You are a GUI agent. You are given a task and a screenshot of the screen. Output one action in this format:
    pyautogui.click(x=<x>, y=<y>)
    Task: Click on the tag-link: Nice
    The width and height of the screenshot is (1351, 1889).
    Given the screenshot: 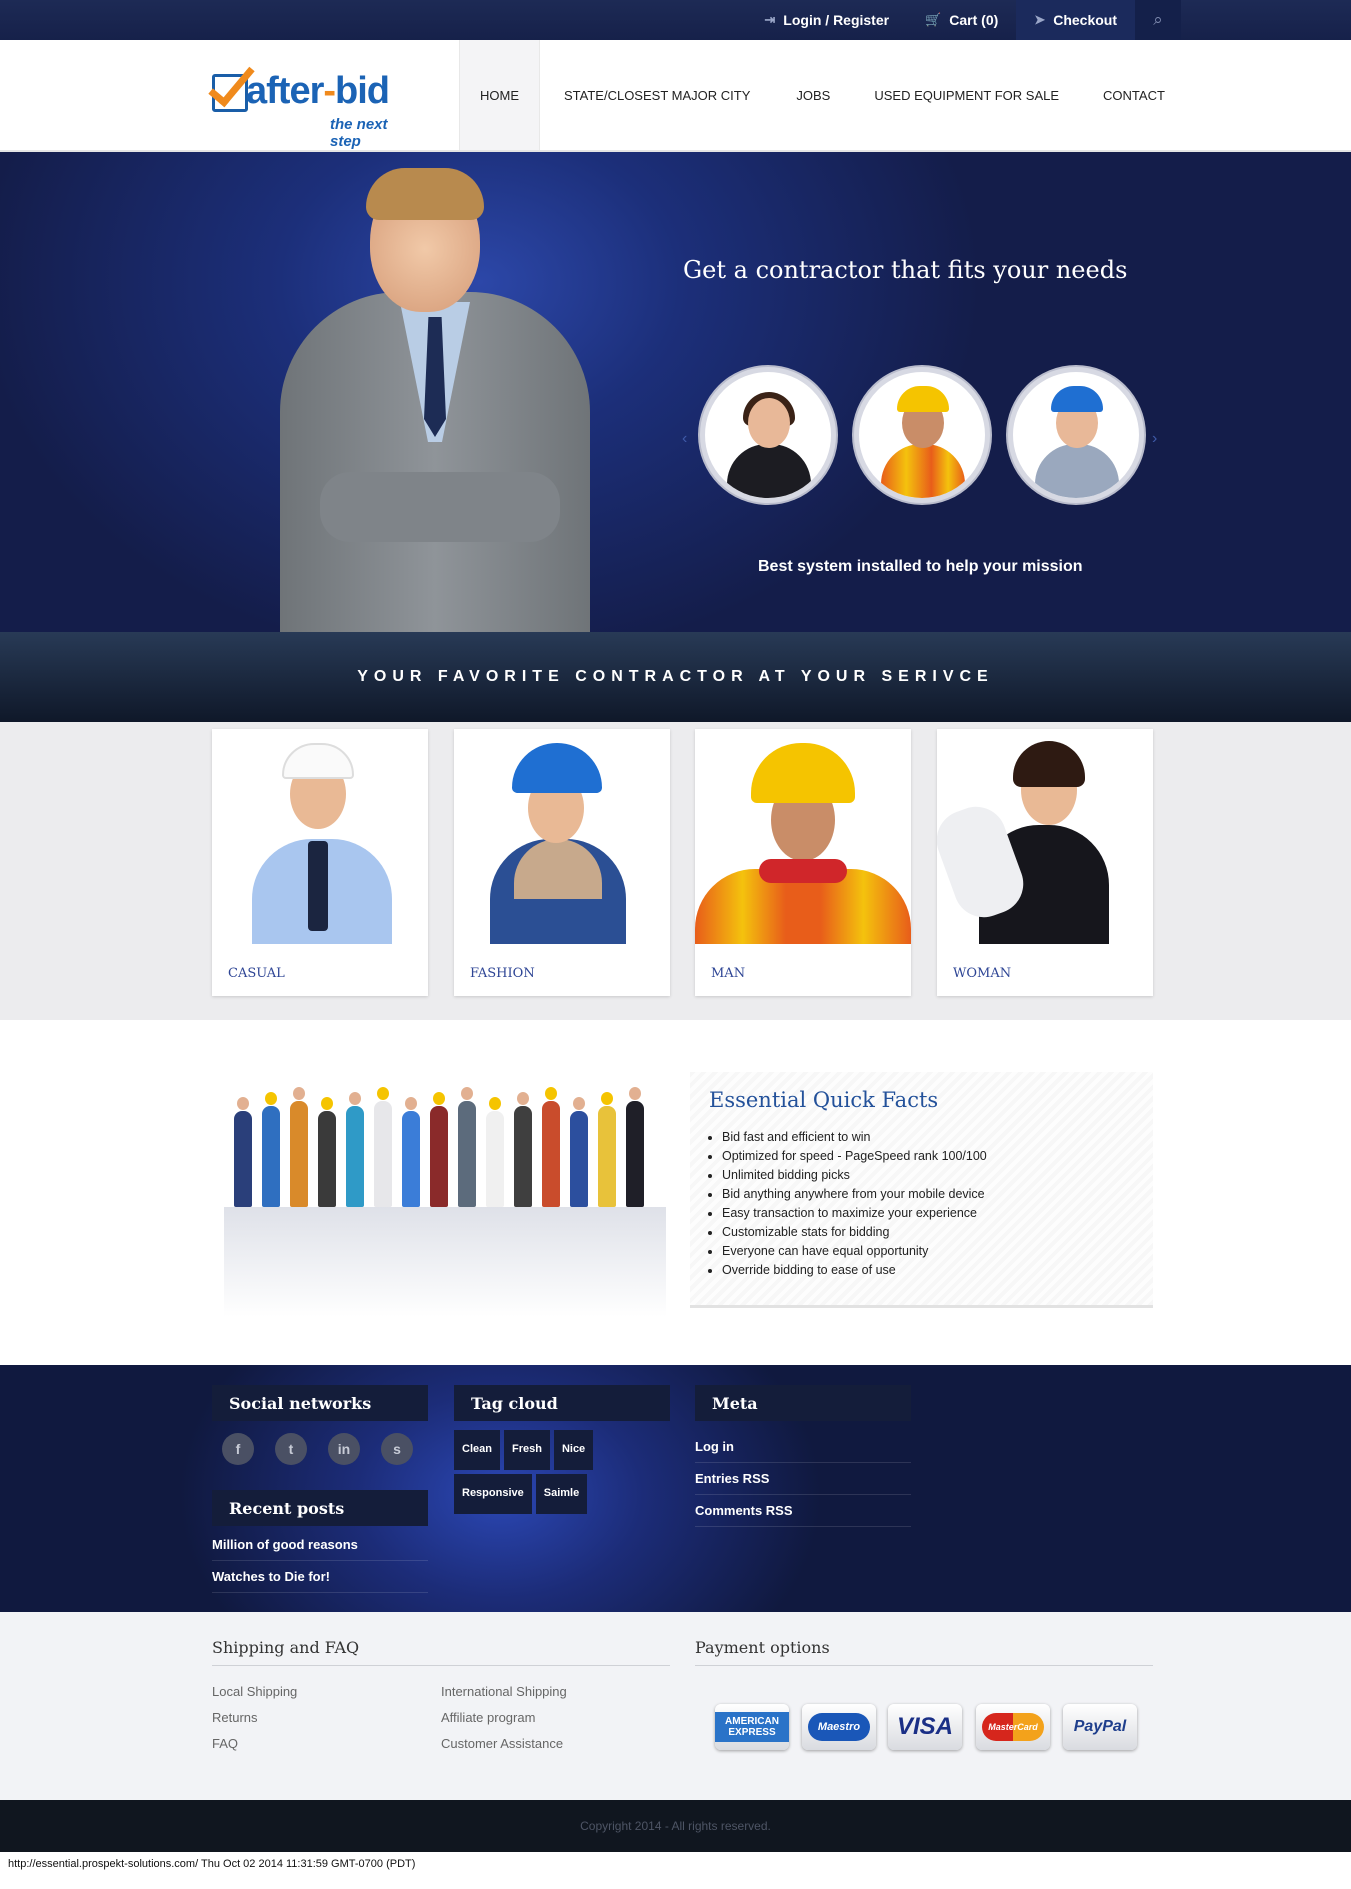 What is the action you would take?
    pyautogui.click(x=573, y=1450)
    